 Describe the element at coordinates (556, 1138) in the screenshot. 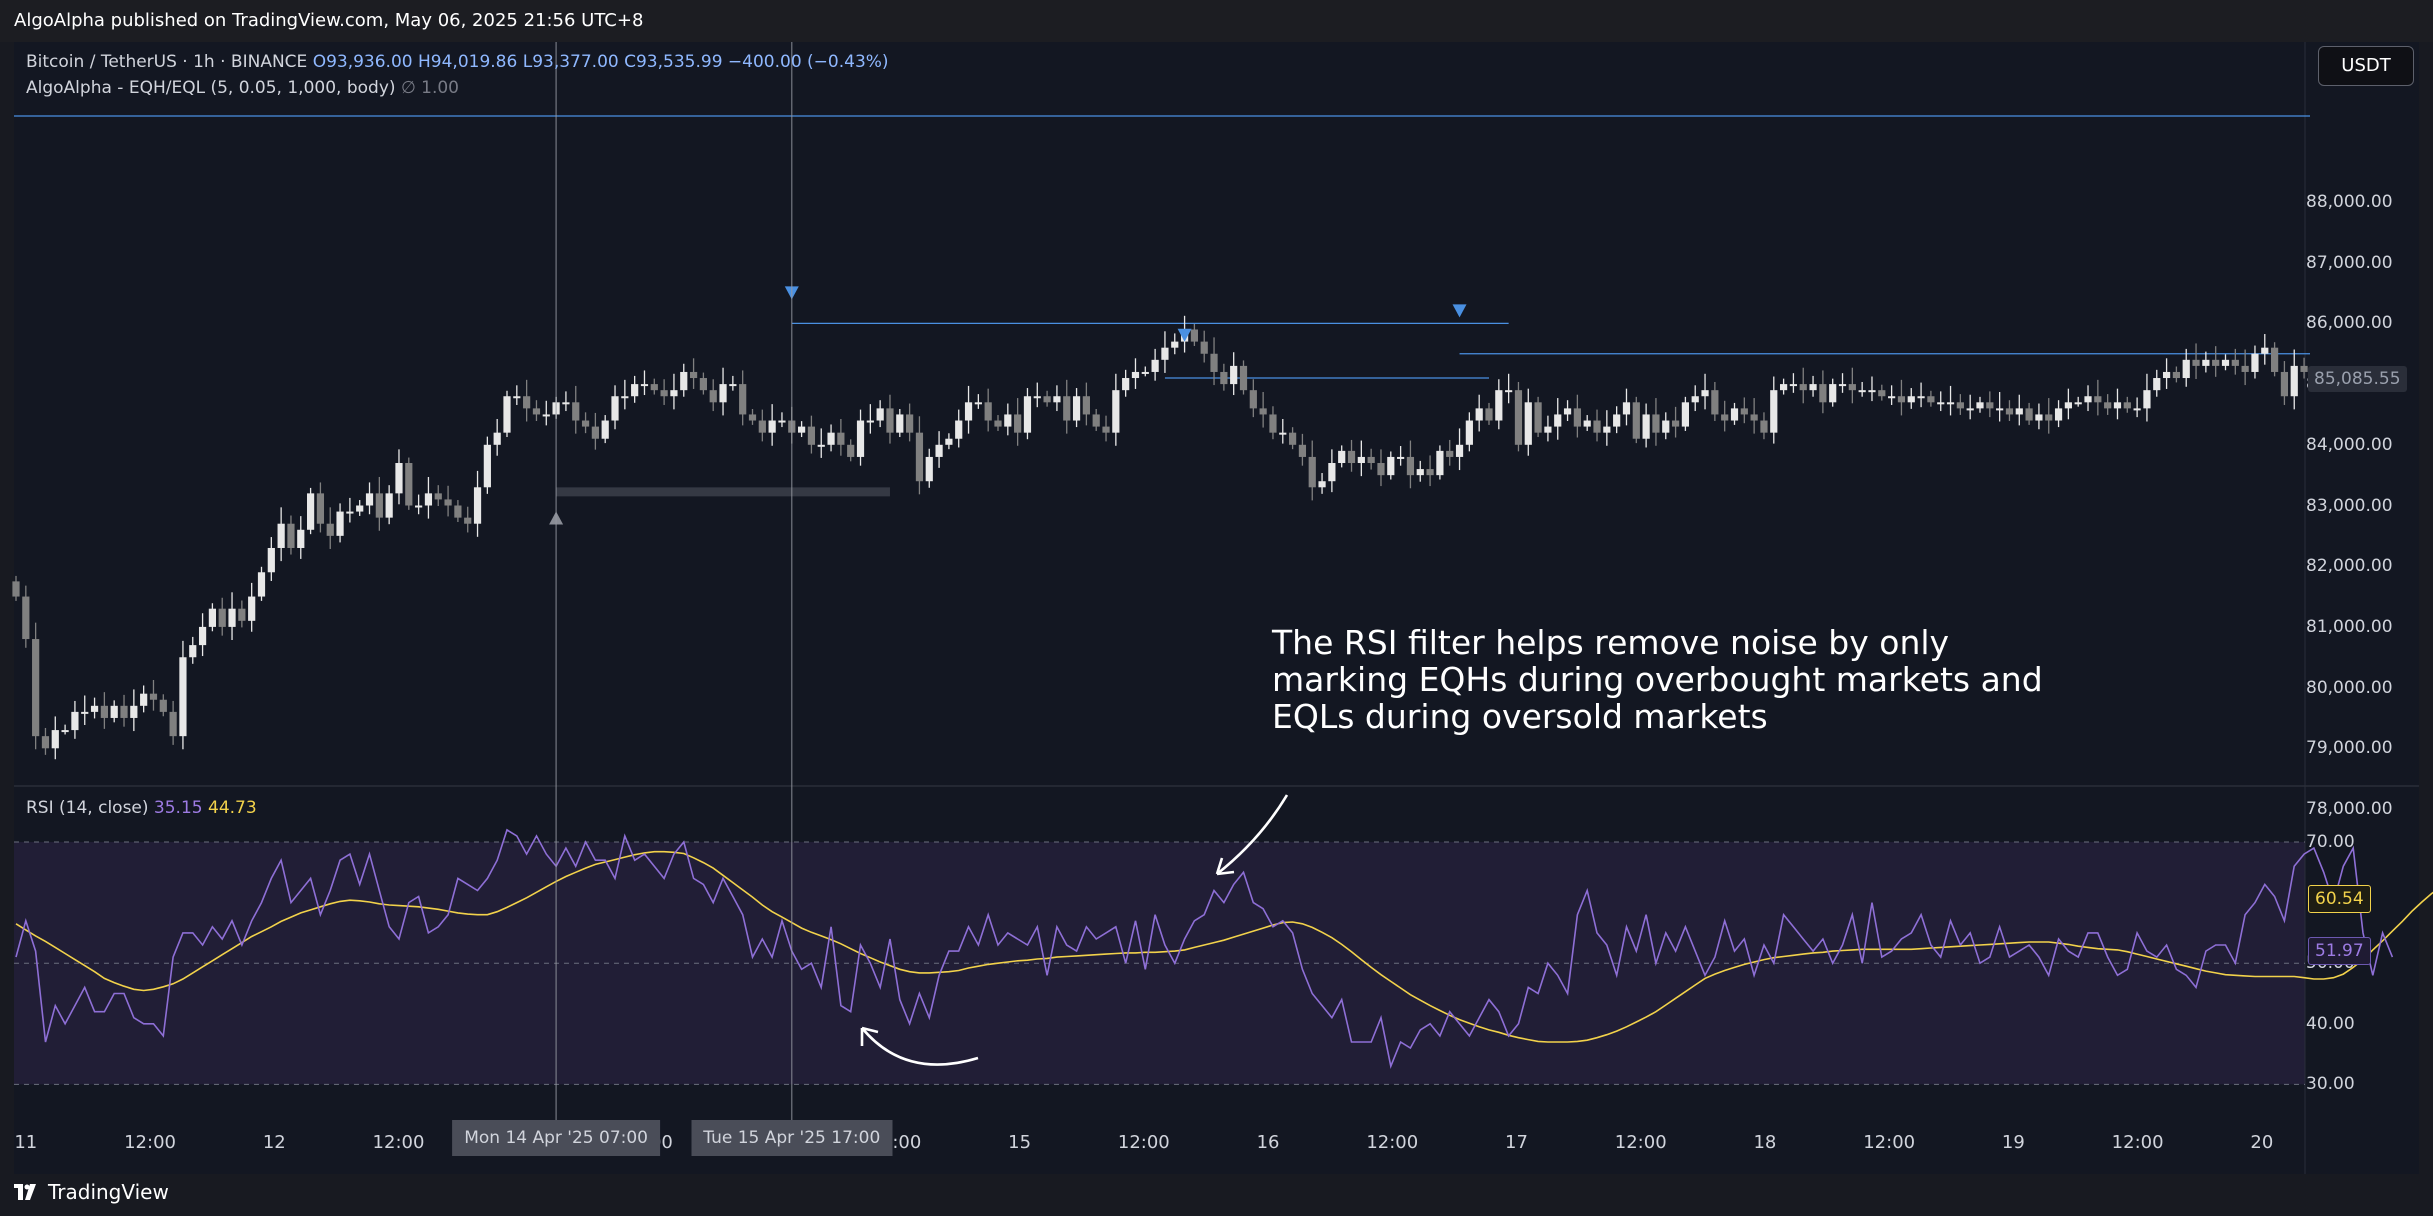

I see `crosshair-time-tip: Mon 14 Apr '25 07:00` at that location.